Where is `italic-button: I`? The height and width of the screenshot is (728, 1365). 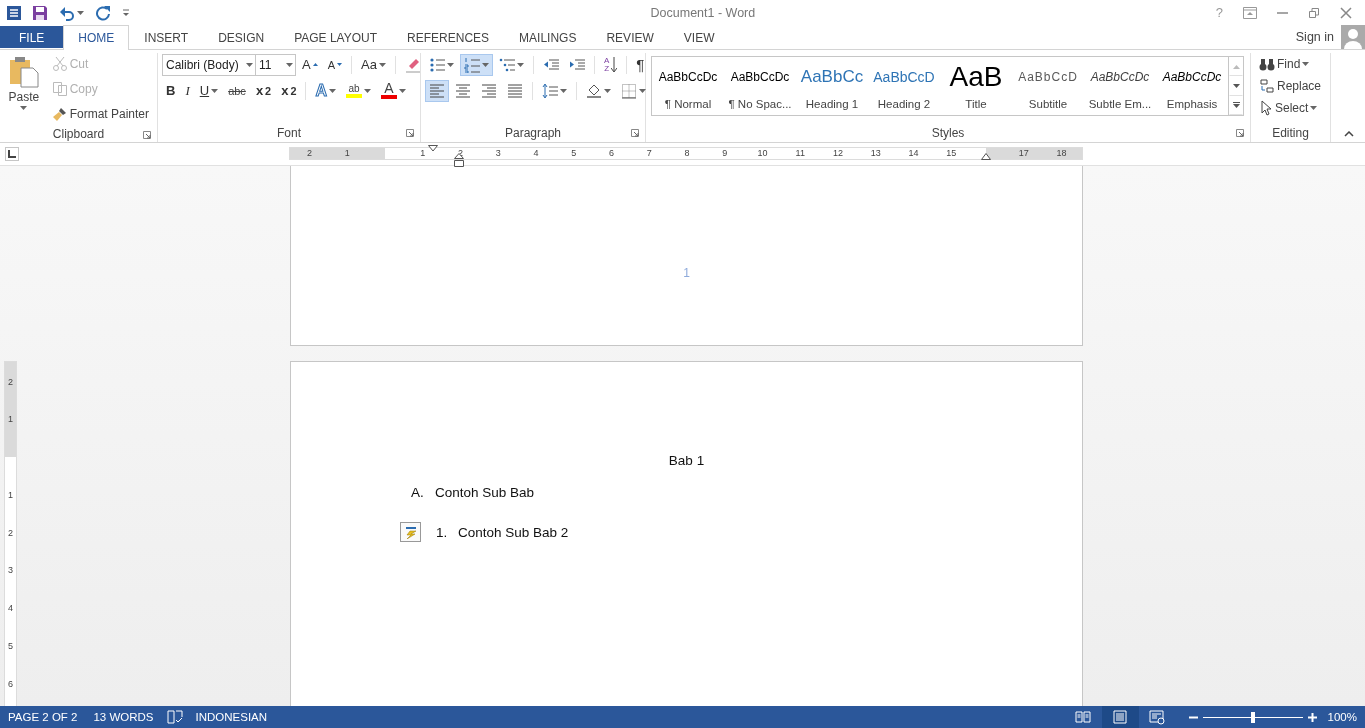
italic-button: I is located at coordinates (187, 90).